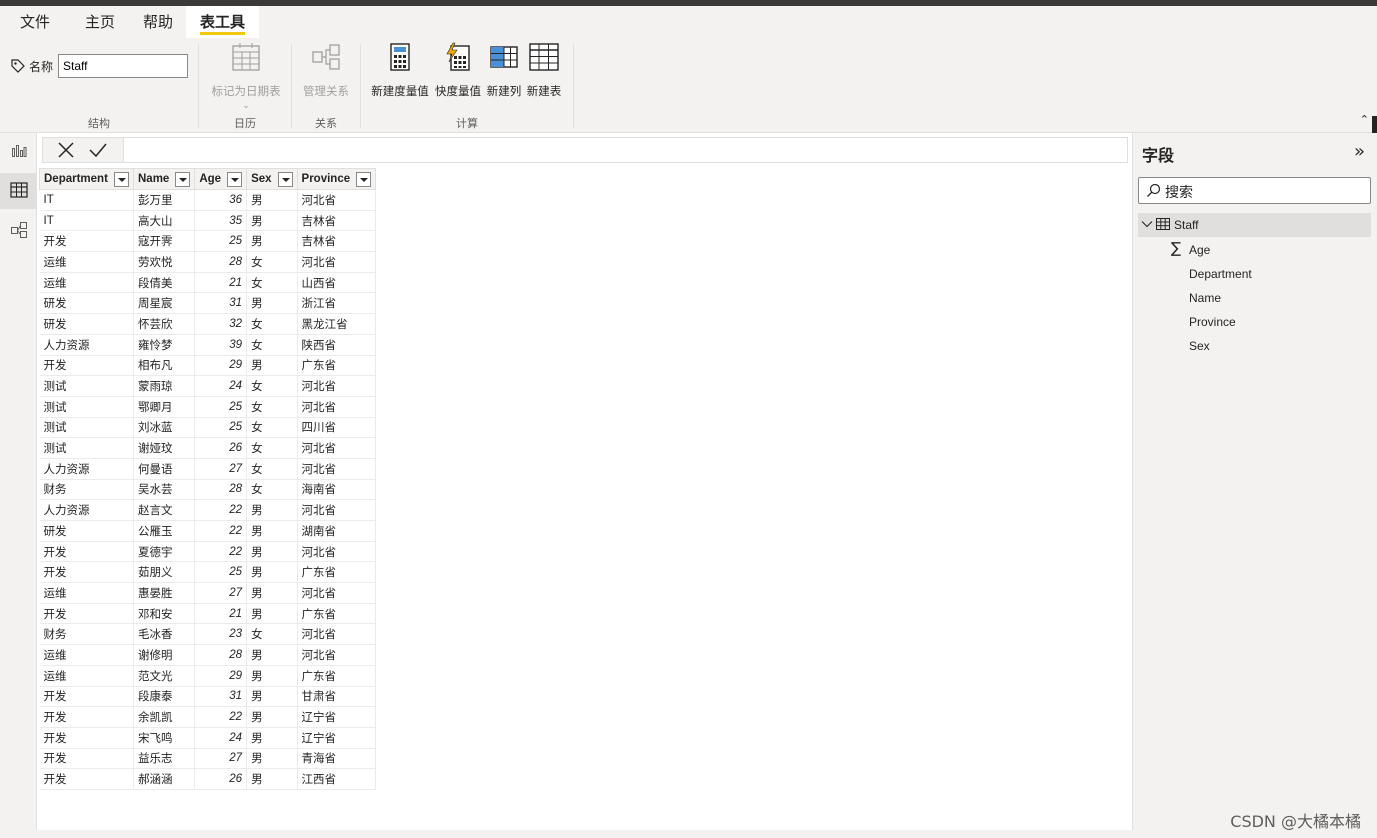 The width and height of the screenshot is (1377, 838). Describe the element at coordinates (272, 179) in the screenshot. I see `column-header: Sex` at that location.